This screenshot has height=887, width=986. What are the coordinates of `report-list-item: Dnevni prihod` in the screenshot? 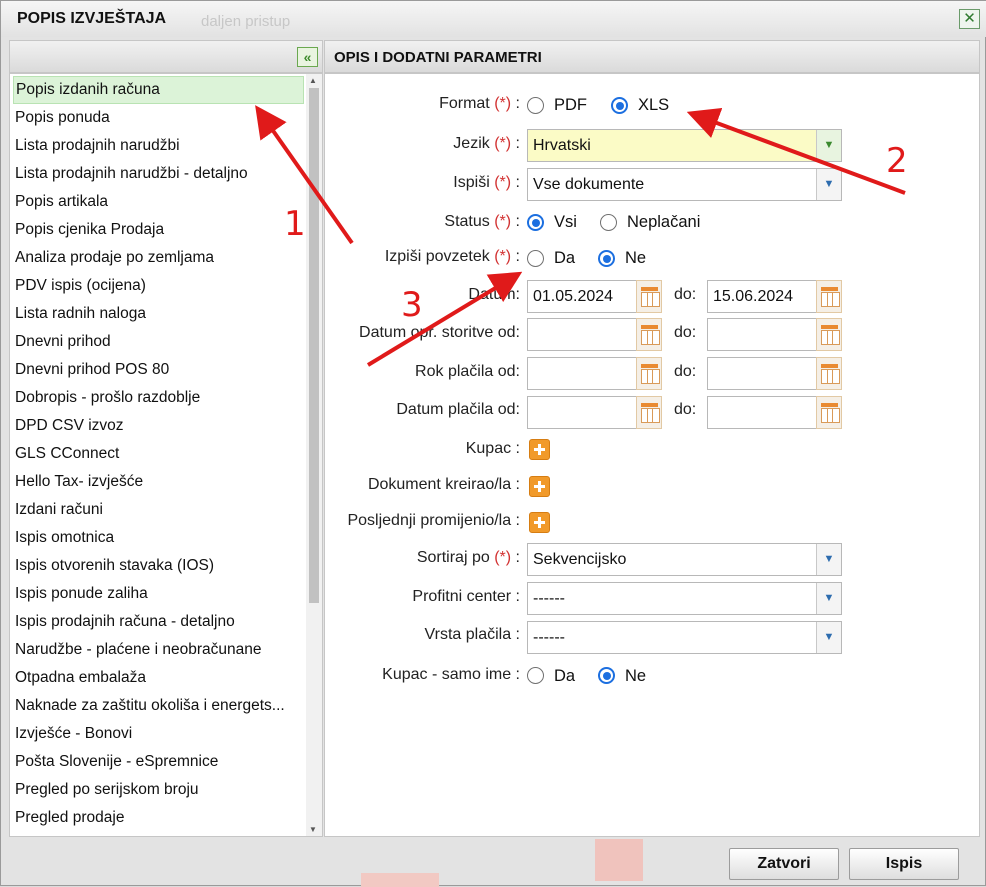 It's located at (158, 342).